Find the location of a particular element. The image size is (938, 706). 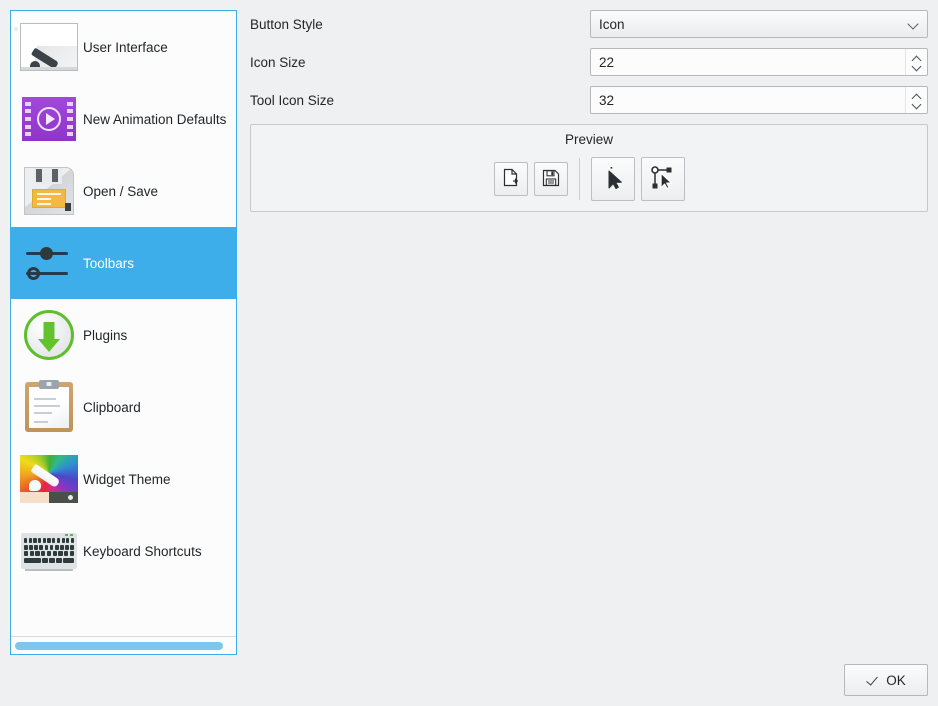

tool-icon-size-row: Tool Icon Size 32 is located at coordinates (589, 100).